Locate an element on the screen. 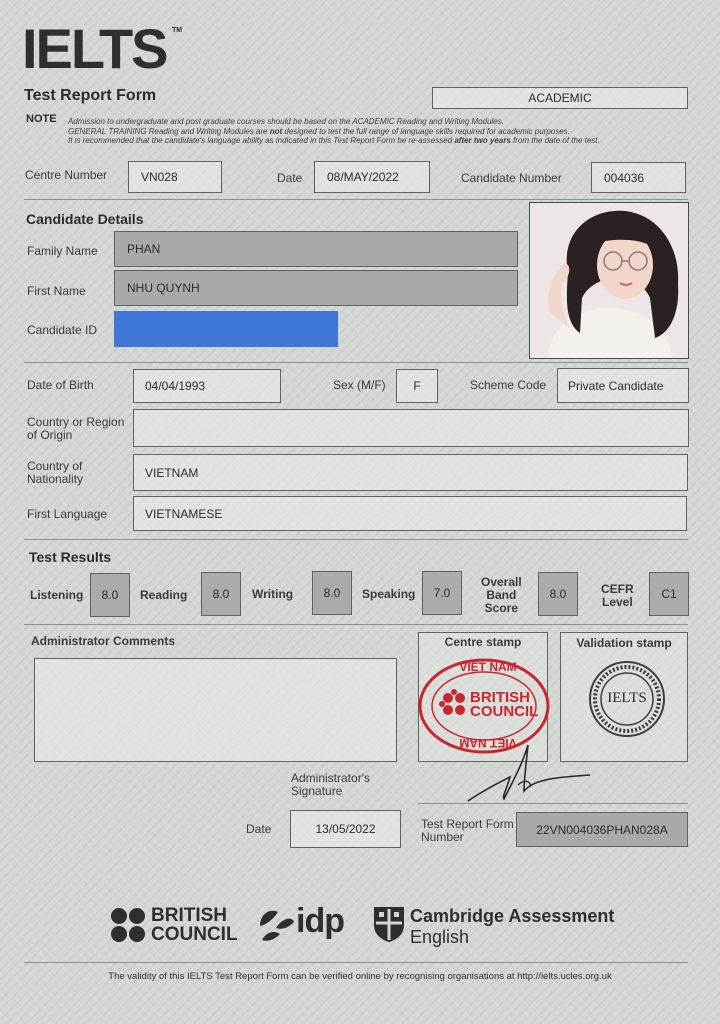  speaking-label: Speaking is located at coordinates (389, 594).